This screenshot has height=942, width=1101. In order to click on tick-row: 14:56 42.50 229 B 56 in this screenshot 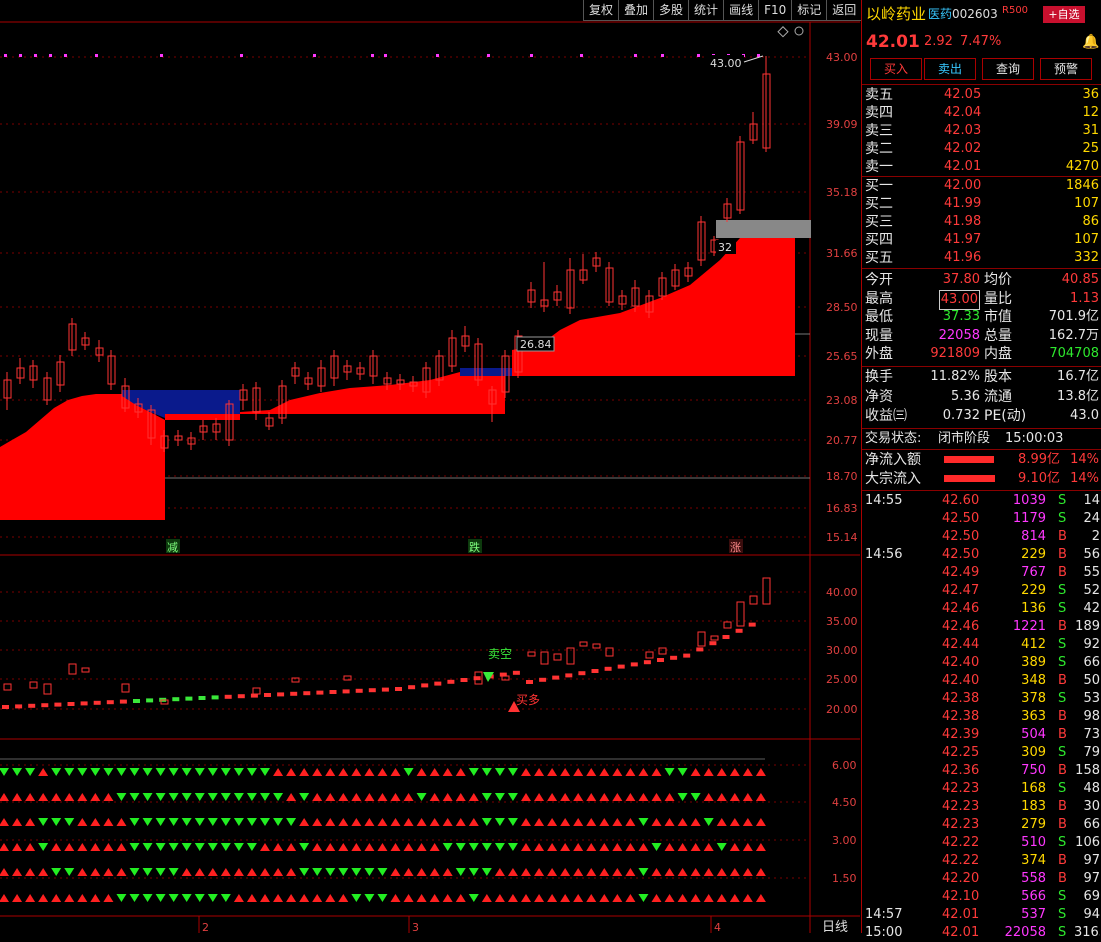, I will do `click(981, 555)`.